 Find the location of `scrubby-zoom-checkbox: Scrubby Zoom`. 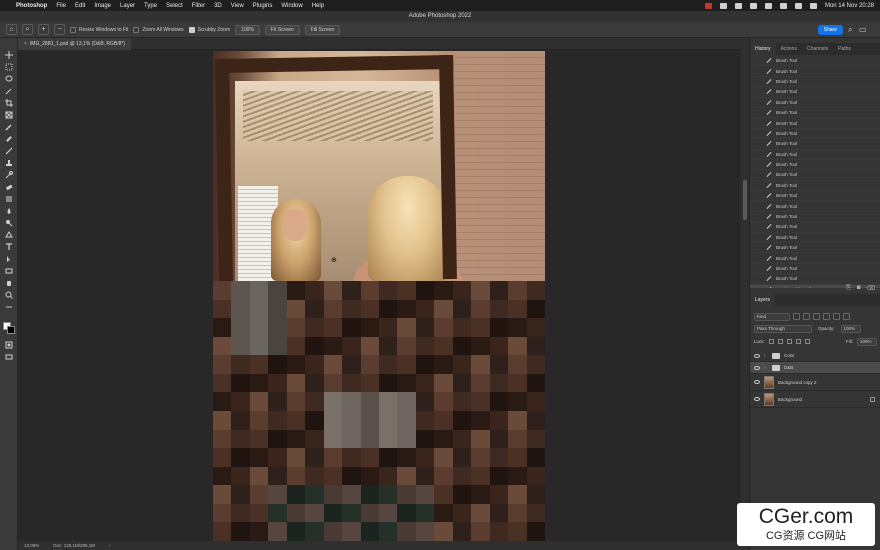

scrubby-zoom-checkbox: Scrubby Zoom is located at coordinates (209, 29).